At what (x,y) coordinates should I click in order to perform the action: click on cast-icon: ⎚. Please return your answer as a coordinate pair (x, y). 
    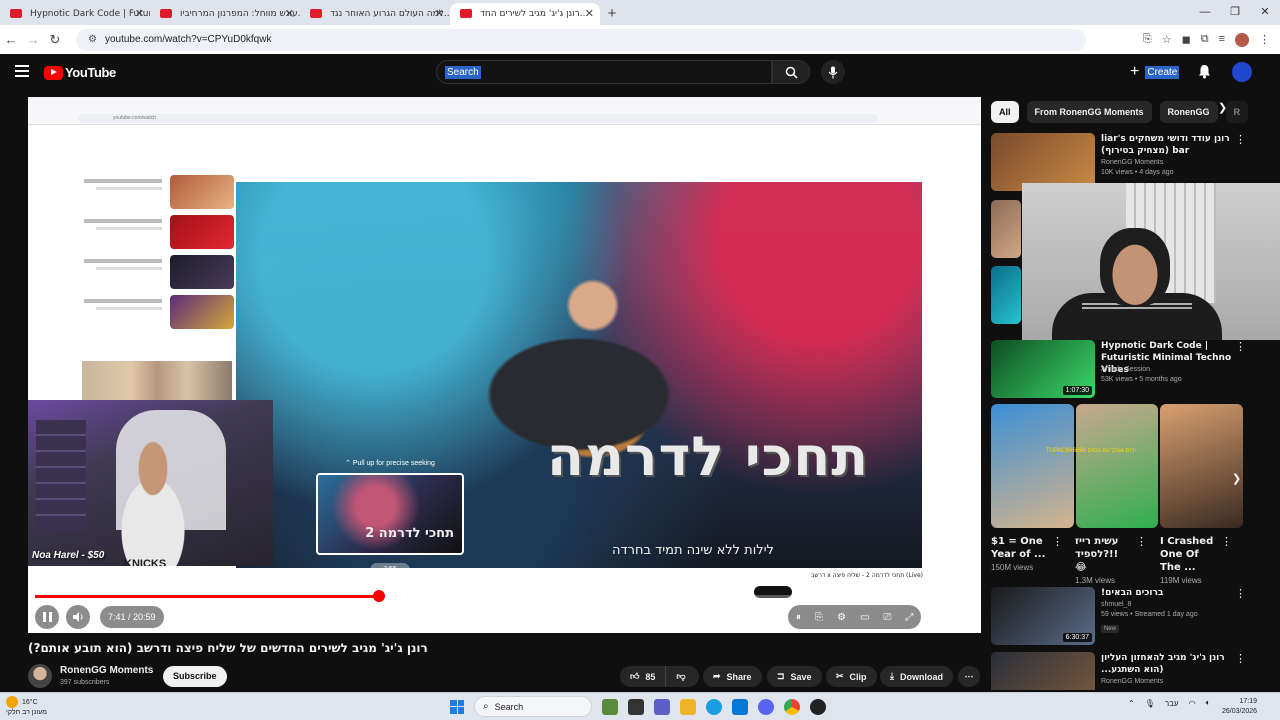
    Looking at the image, I should click on (887, 617).